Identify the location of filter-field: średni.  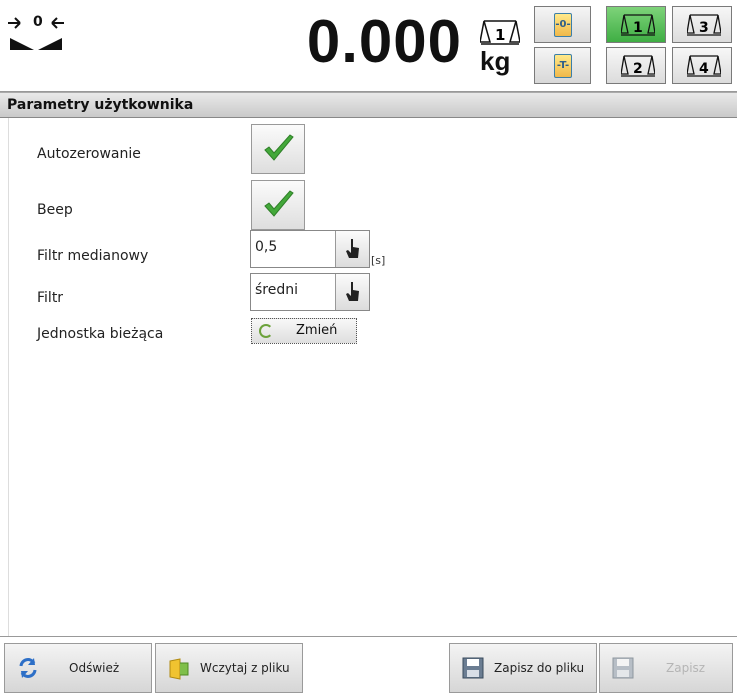
(310, 292).